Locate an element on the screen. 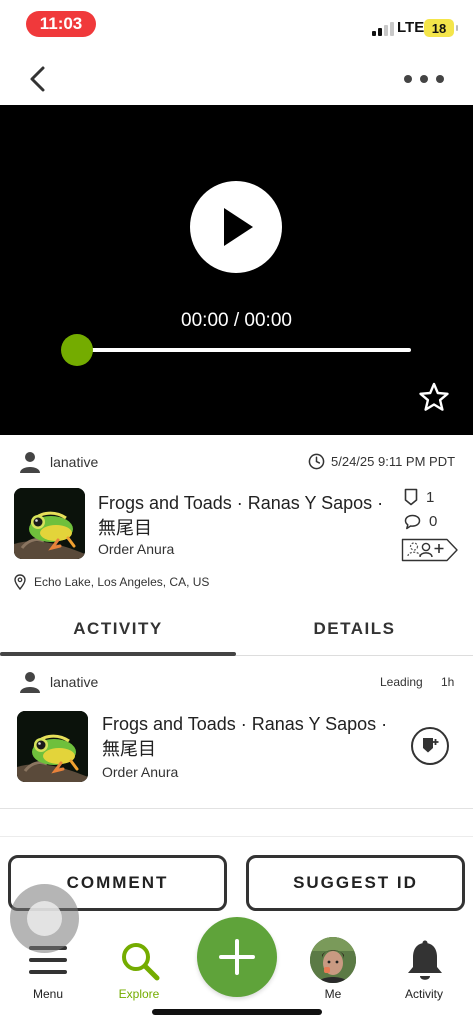 The width and height of the screenshot is (473, 1024). nav-me-label: Me is located at coordinates (333, 994).